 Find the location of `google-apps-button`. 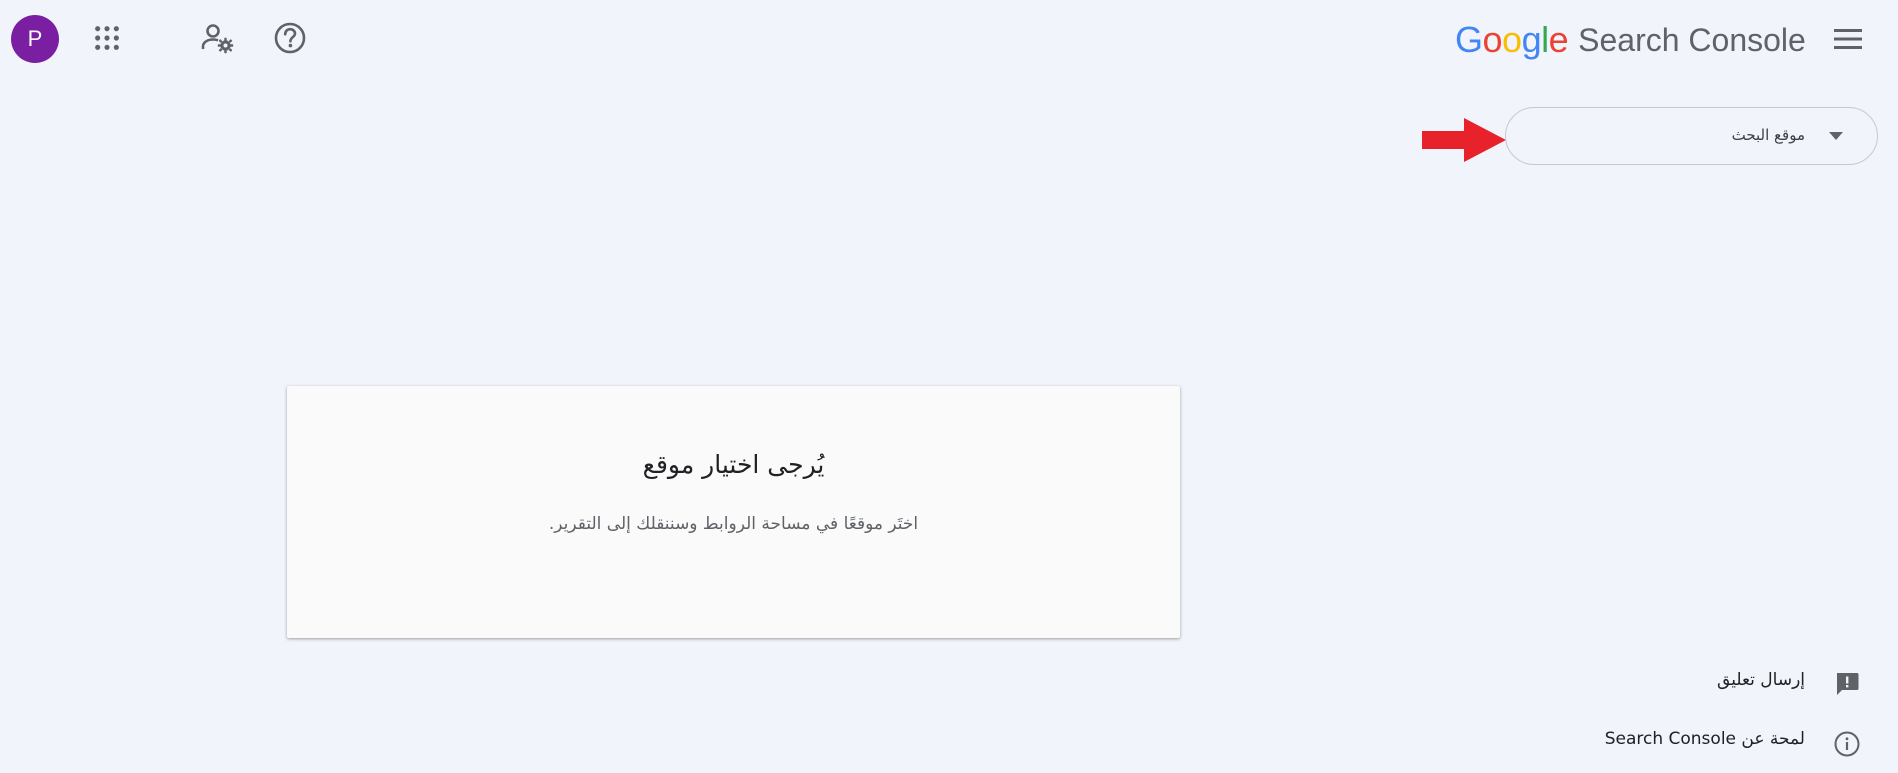

google-apps-button is located at coordinates (107, 38).